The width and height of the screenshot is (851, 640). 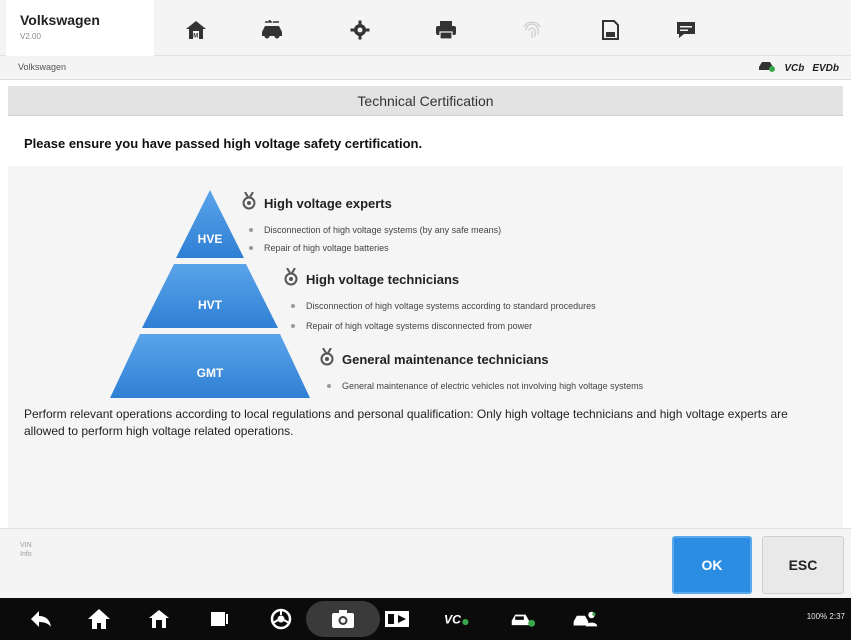 What do you see at coordinates (42, 67) in the screenshot?
I see `breadcrumb: Volkswagen` at bounding box center [42, 67].